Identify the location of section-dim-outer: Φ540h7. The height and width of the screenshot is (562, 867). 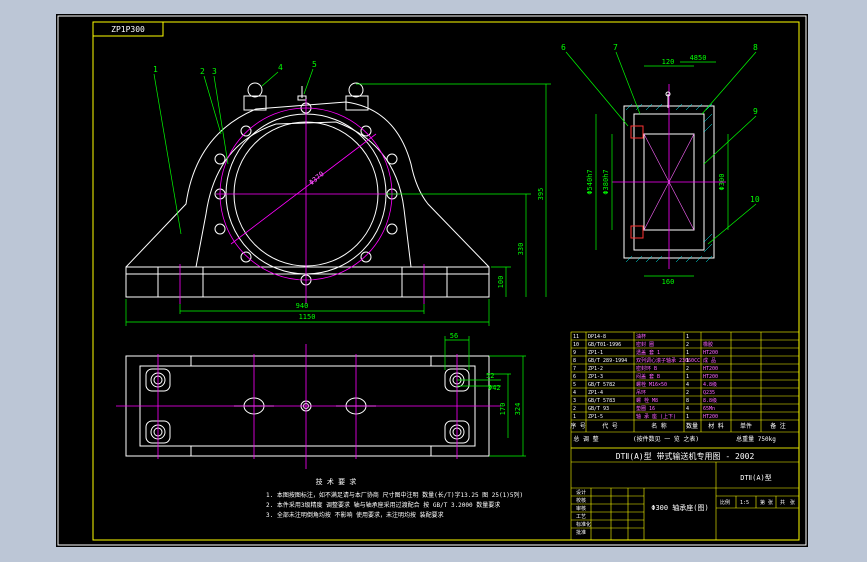
(590, 181).